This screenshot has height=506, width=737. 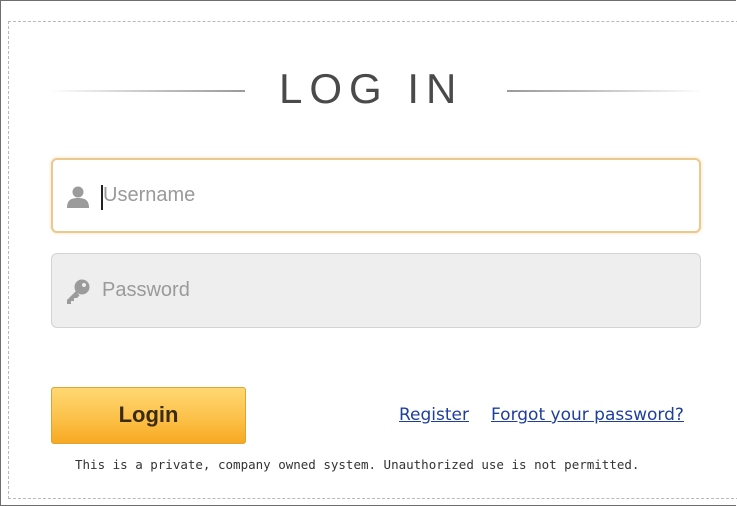 What do you see at coordinates (77, 291) in the screenshot?
I see `key-icon` at bounding box center [77, 291].